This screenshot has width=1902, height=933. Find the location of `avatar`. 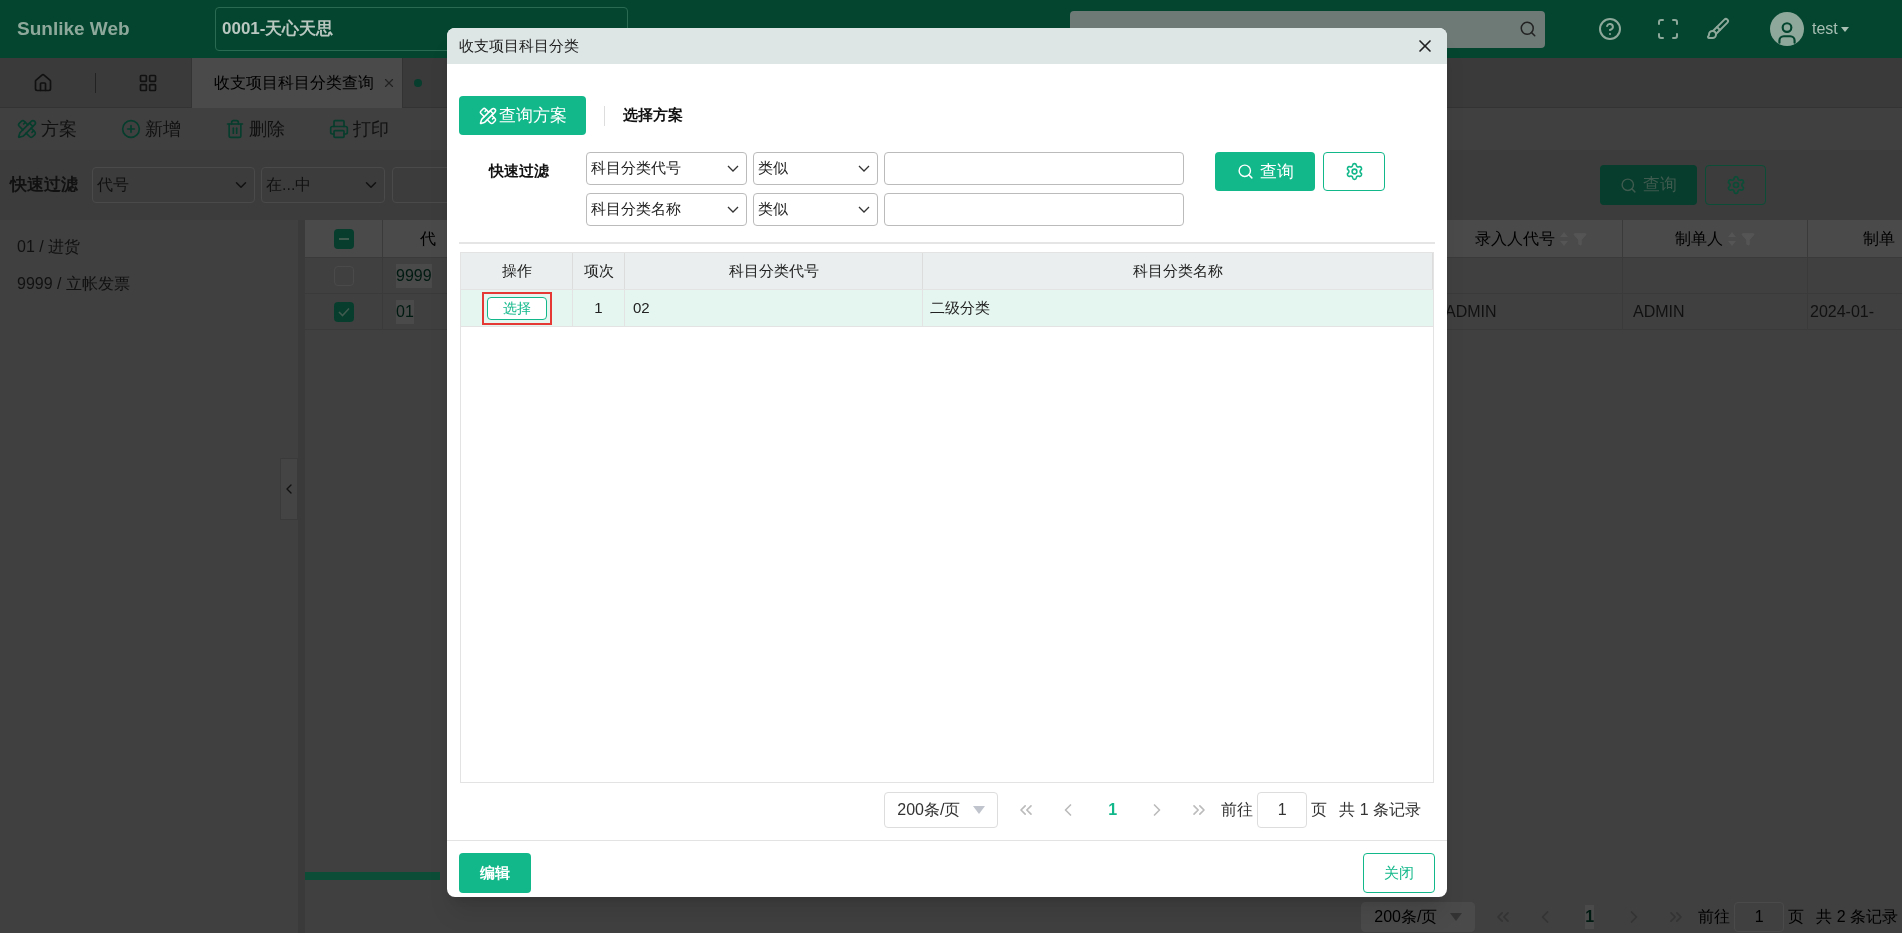

avatar is located at coordinates (1787, 29).